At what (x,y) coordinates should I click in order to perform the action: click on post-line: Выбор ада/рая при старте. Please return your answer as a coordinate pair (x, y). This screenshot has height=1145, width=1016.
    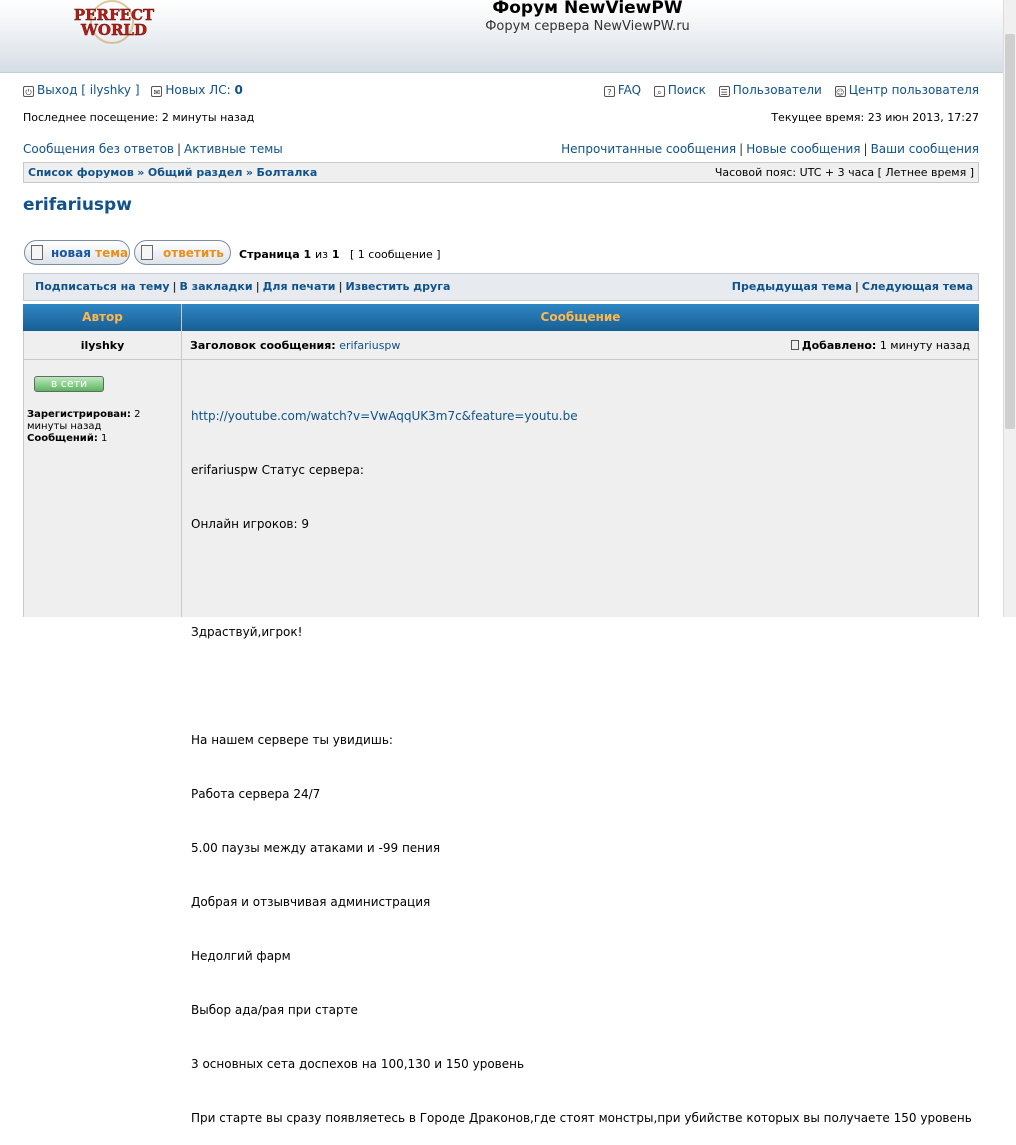
    Looking at the image, I should click on (274, 1010).